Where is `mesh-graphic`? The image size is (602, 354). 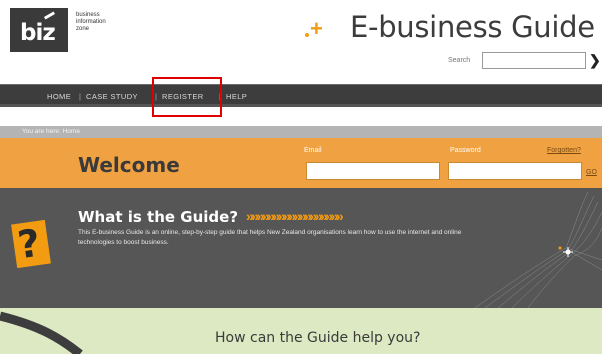
mesh-graphic is located at coordinates (538, 249).